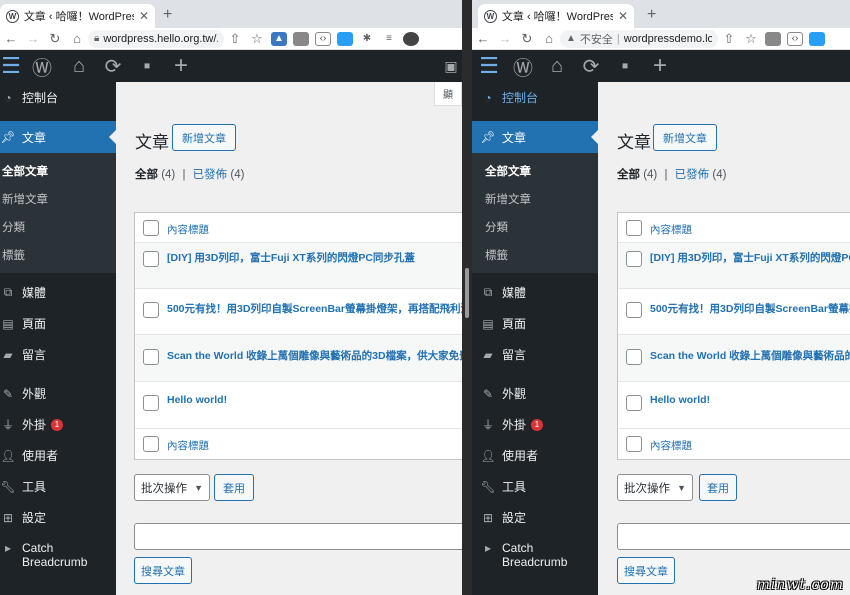  I want to click on profile-avatar-icon, so click(411, 38).